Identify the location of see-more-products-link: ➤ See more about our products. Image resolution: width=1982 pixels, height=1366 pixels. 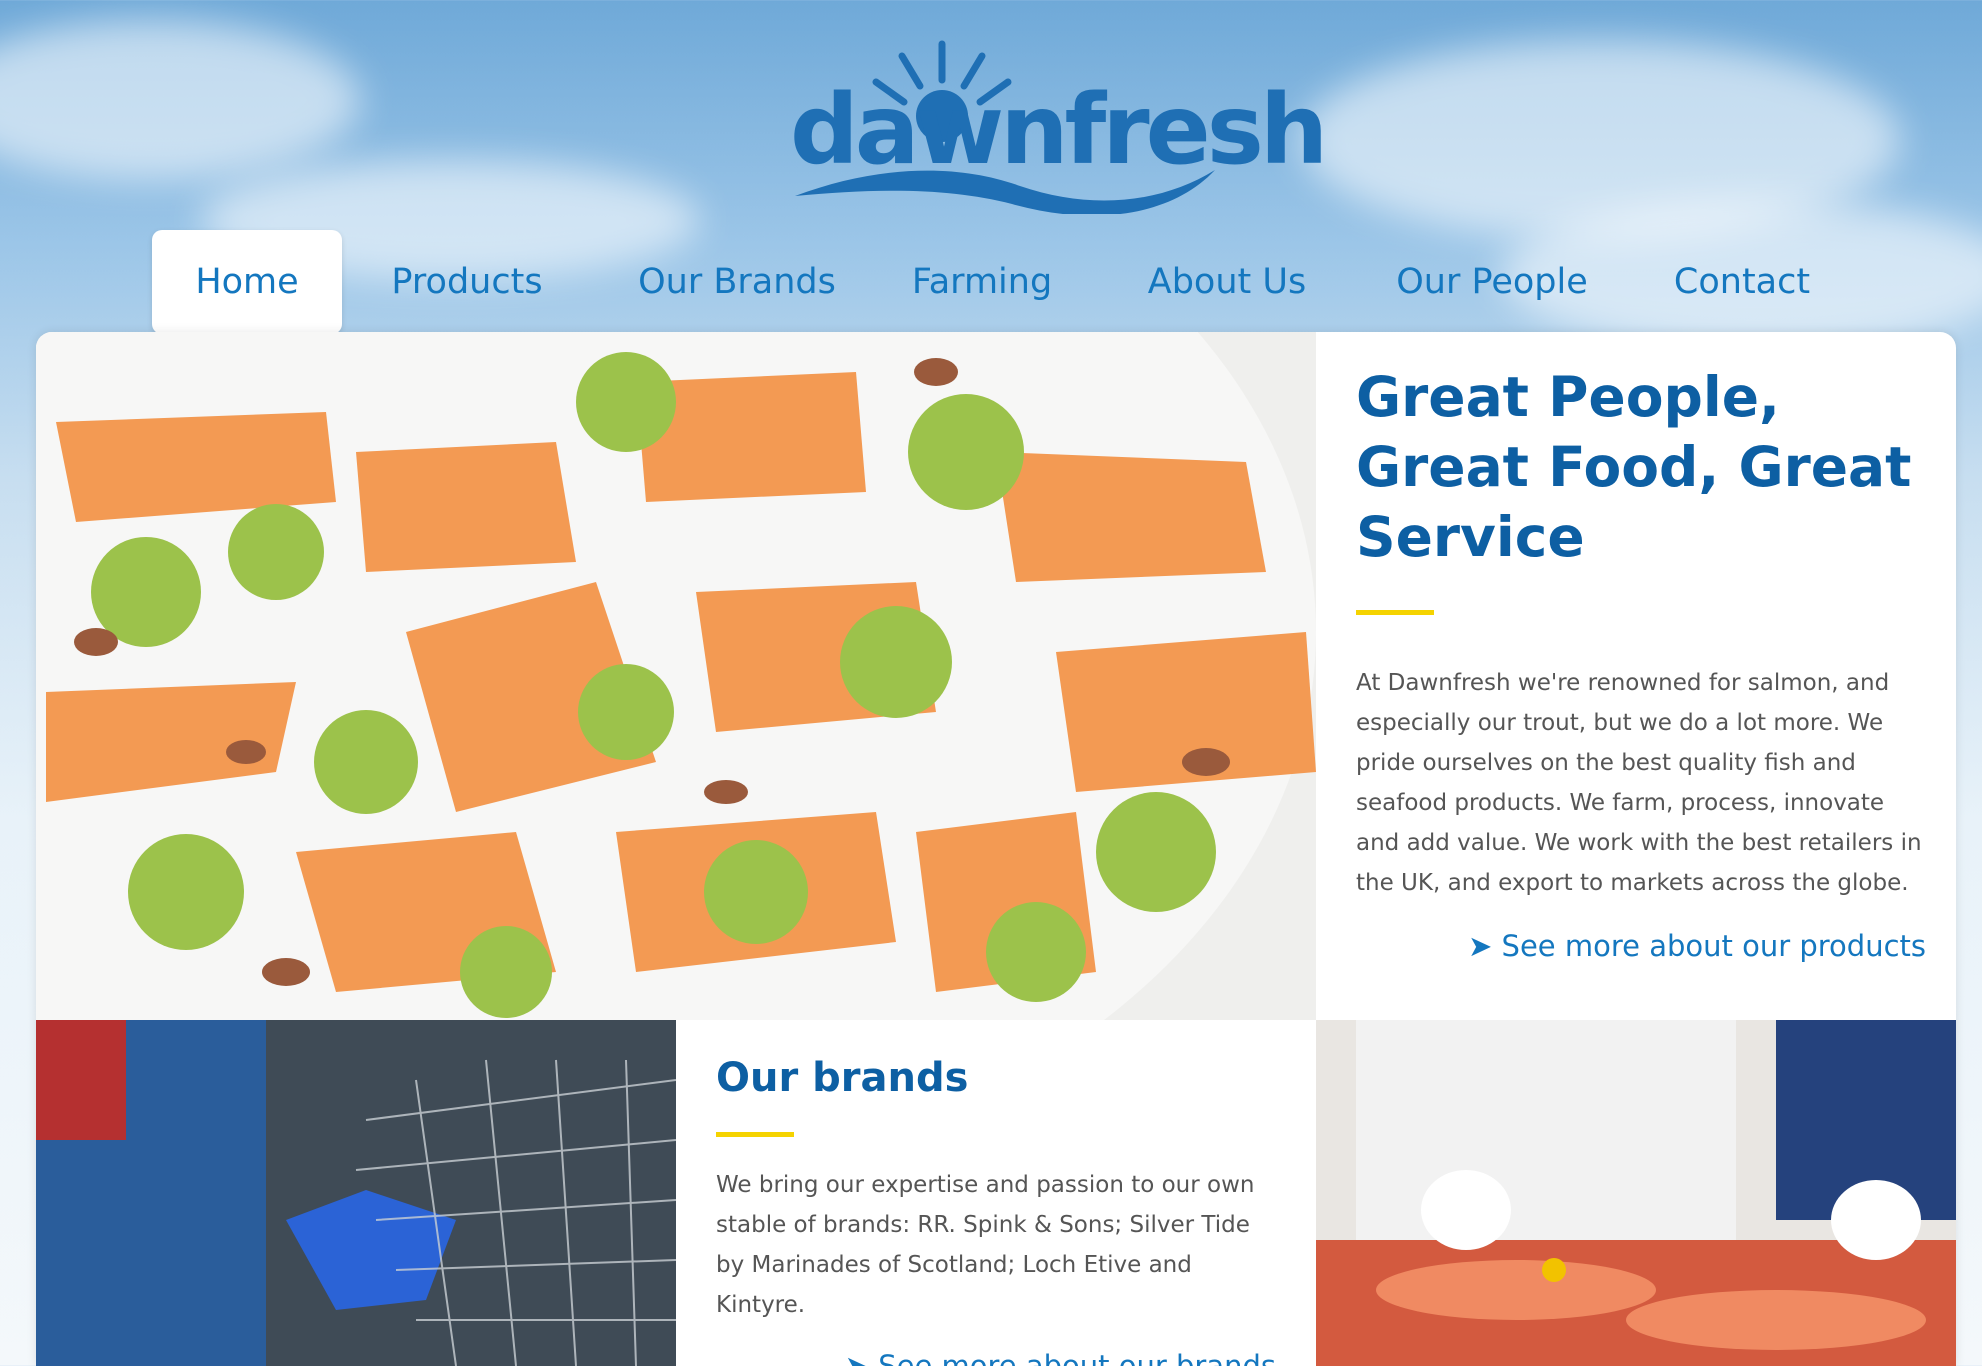
(1641, 946).